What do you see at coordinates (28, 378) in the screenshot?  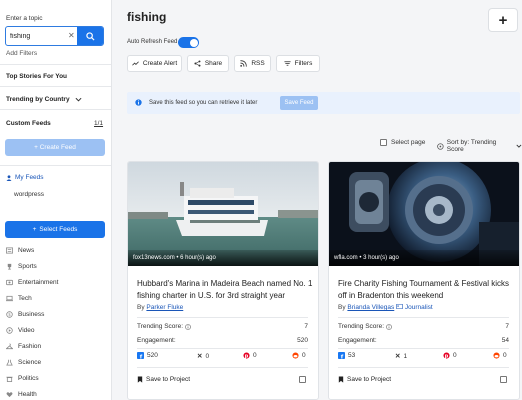 I see `category-label: Politics` at bounding box center [28, 378].